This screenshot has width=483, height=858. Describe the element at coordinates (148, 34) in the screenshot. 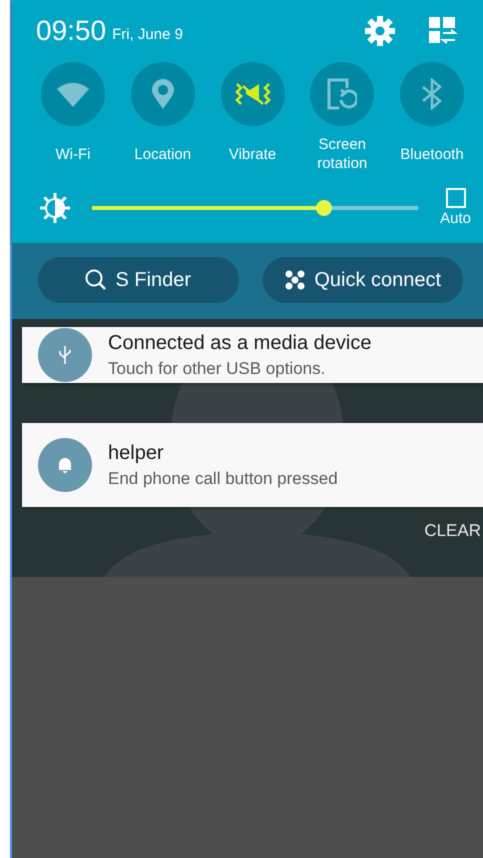

I see `date-text: Fri, June 9` at that location.